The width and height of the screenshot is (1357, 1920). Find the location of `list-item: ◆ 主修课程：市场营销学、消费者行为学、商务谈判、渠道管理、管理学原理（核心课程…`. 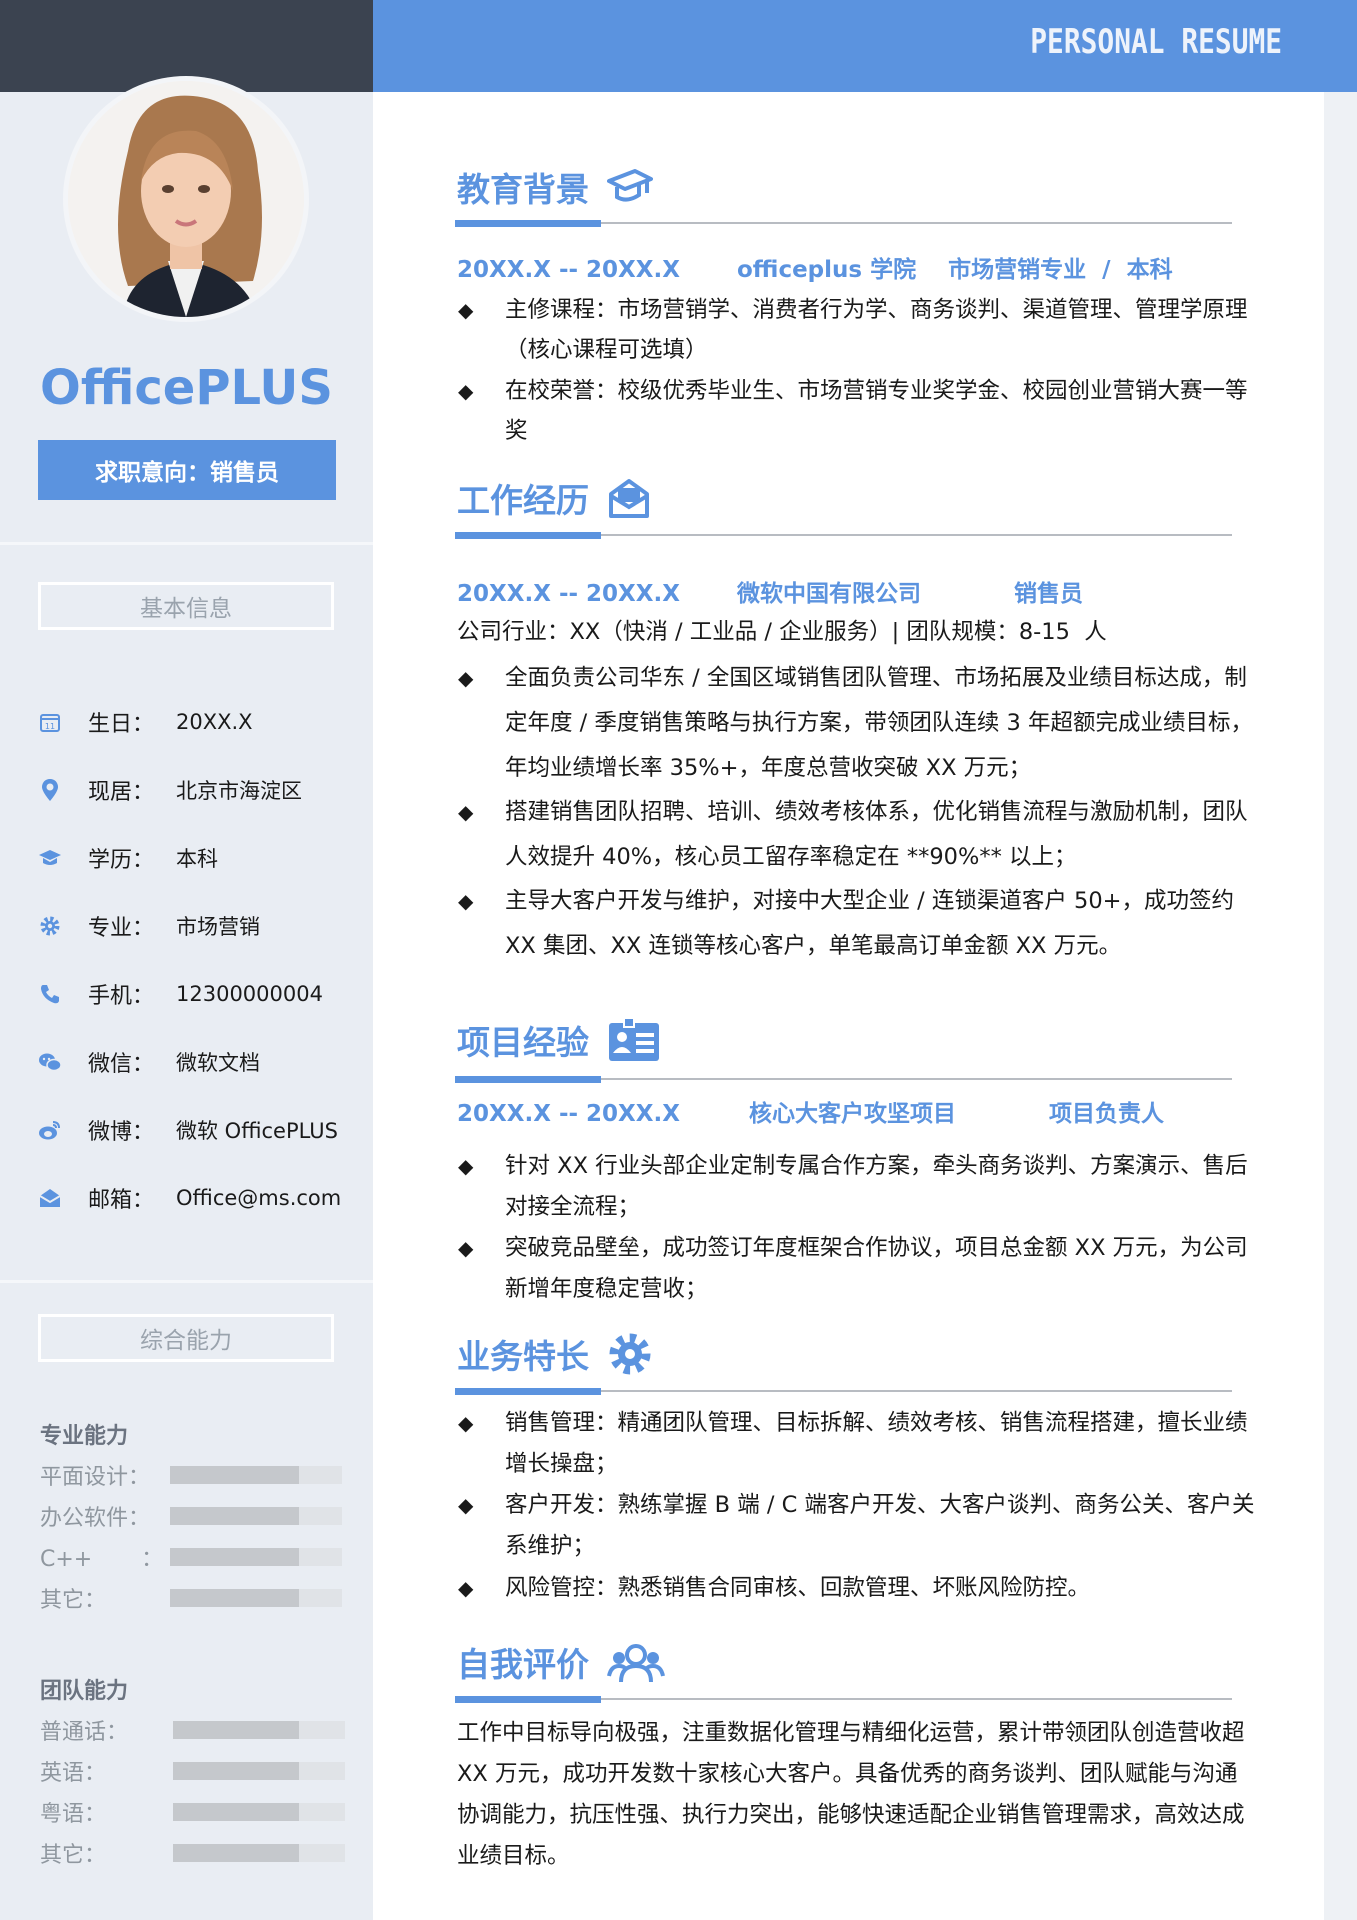

list-item: ◆ 主修课程：市场营销学、消费者行为学、商务谈判、渠道管理、管理学原理（核心课程… is located at coordinates (858, 330).